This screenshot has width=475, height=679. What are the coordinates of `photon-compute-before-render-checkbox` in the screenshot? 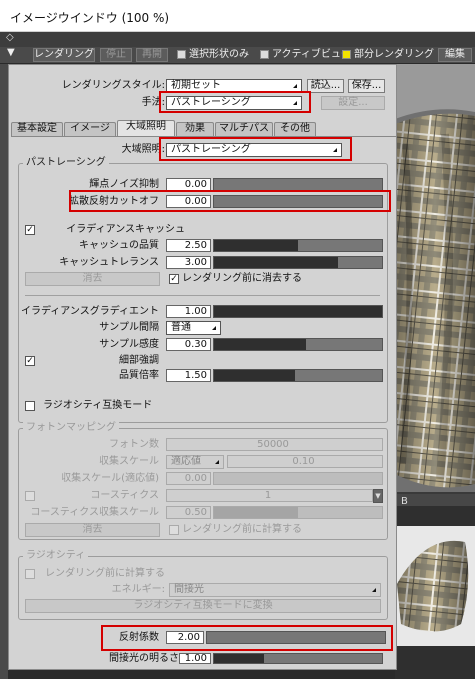 It's located at (174, 530).